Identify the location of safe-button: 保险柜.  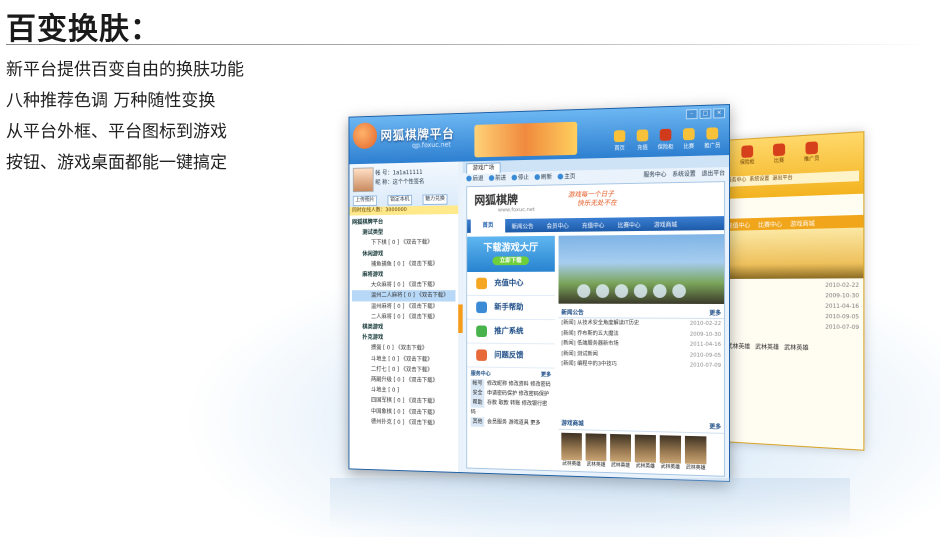
(665, 140).